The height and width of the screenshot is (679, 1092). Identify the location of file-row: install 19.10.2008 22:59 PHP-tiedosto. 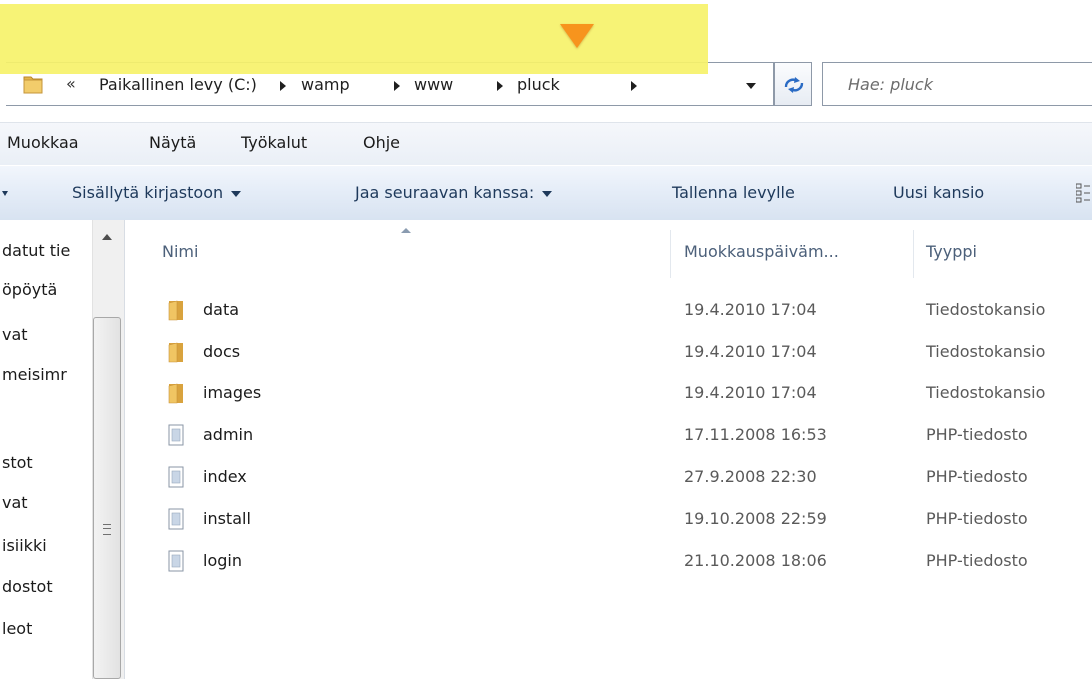
(608, 519).